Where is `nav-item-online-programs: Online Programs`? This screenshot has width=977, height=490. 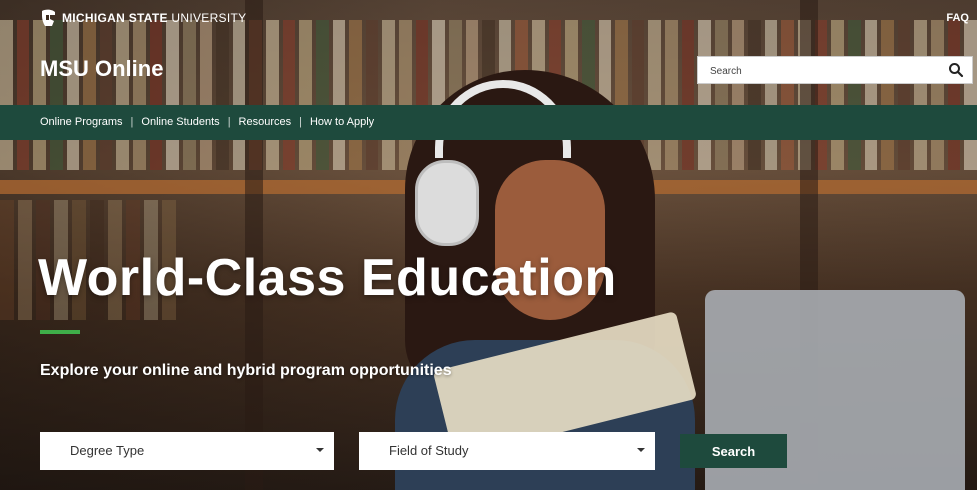 nav-item-online-programs: Online Programs is located at coordinates (81, 122).